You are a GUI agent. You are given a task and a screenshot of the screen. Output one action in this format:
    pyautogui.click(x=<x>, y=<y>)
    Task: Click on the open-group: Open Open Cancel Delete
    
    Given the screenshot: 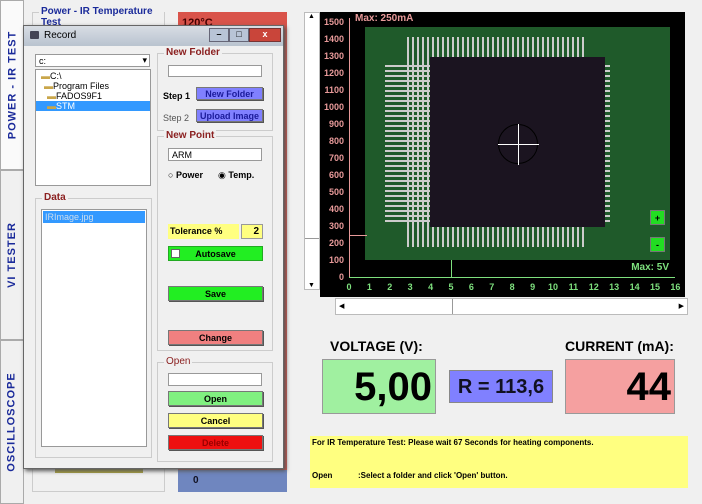 What is the action you would take?
    pyautogui.click(x=215, y=409)
    